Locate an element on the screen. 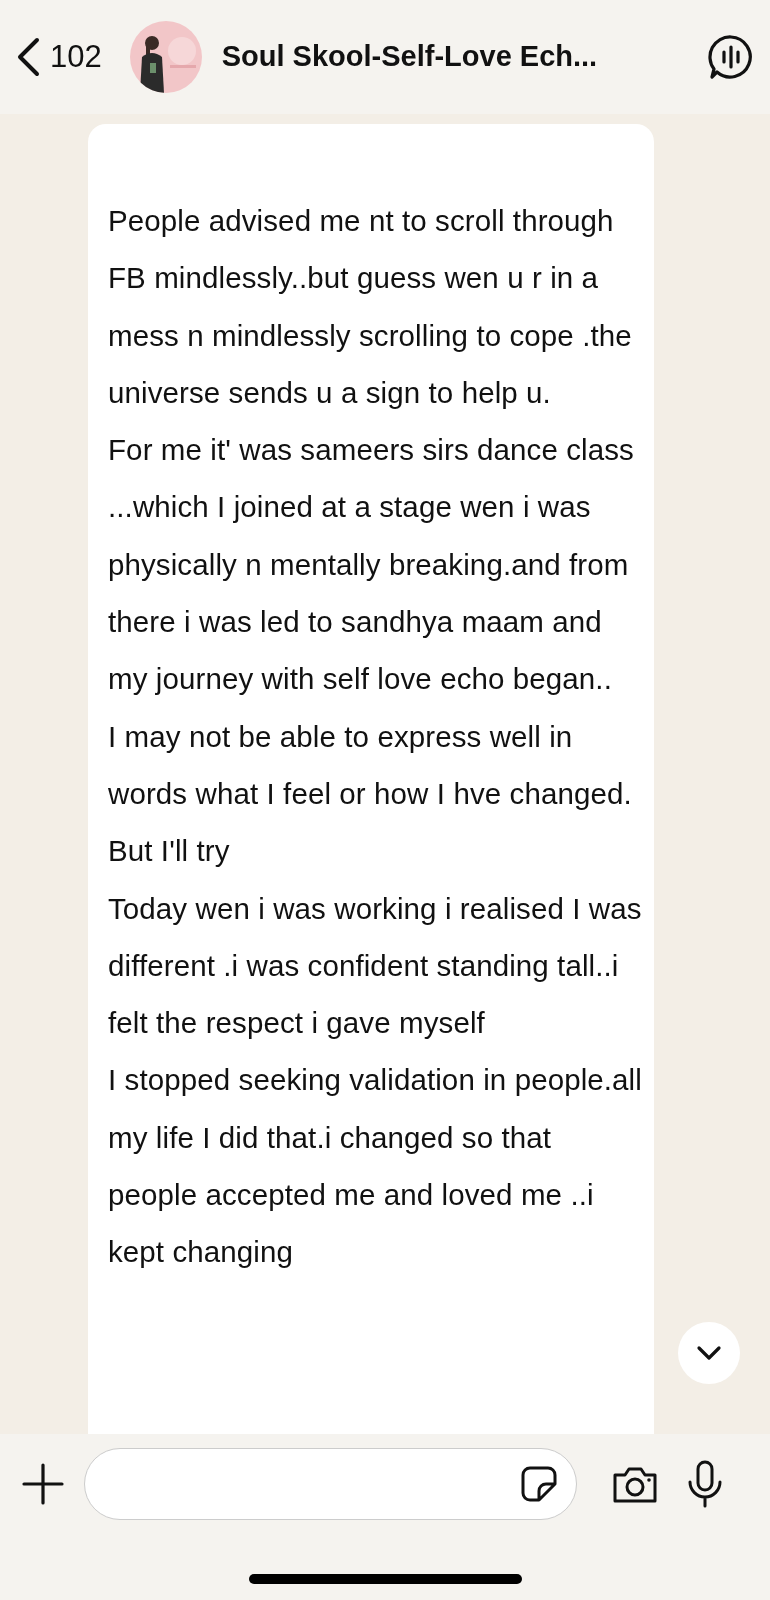  camera-icon is located at coordinates (635, 1485).